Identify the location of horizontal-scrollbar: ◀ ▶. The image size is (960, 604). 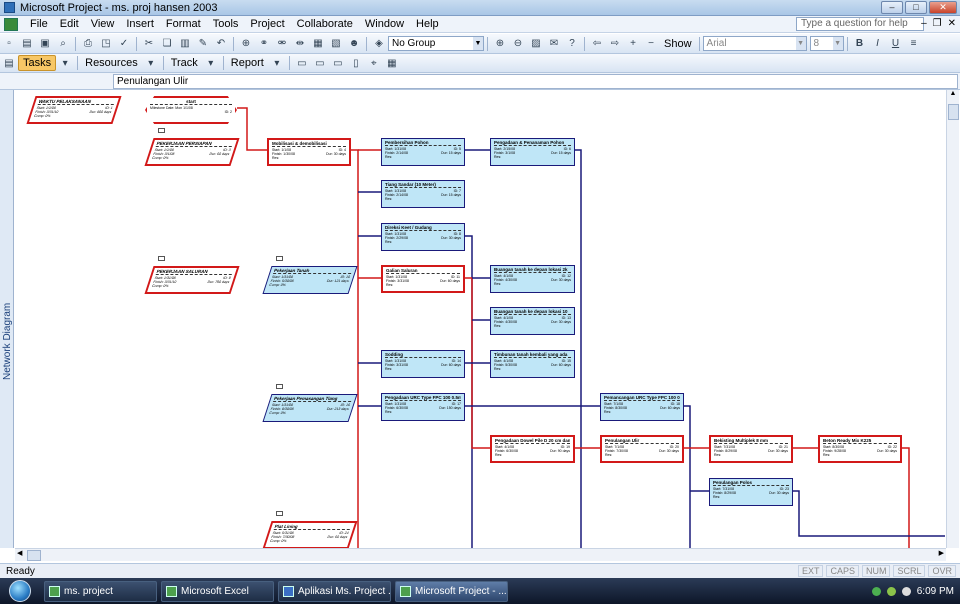
(480, 554).